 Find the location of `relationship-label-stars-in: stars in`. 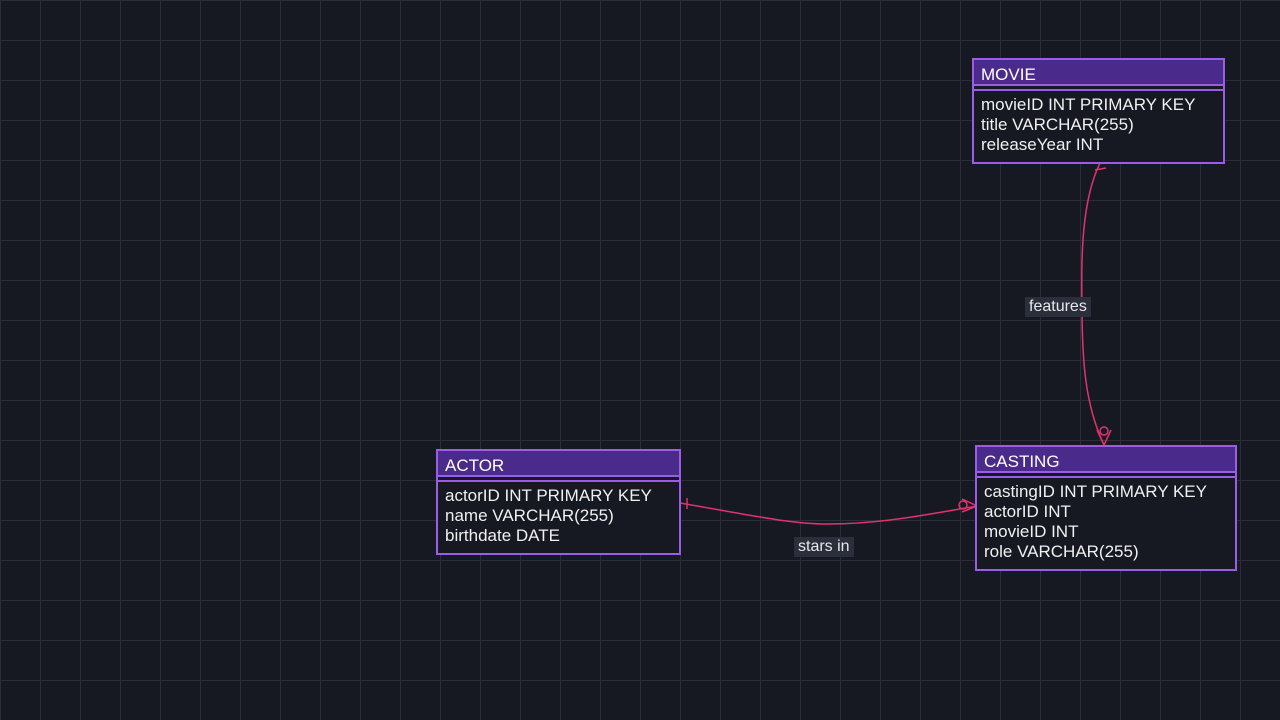

relationship-label-stars-in: stars in is located at coordinates (824, 547).